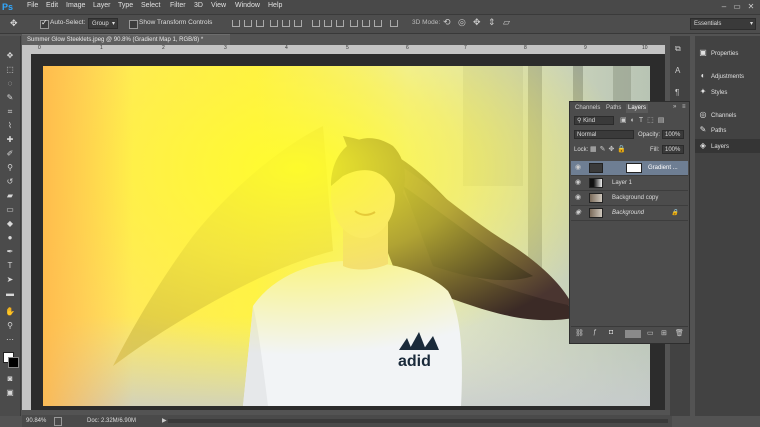 The height and width of the screenshot is (427, 760). Describe the element at coordinates (274, 23) in the screenshot. I see `align-left-icon` at that location.